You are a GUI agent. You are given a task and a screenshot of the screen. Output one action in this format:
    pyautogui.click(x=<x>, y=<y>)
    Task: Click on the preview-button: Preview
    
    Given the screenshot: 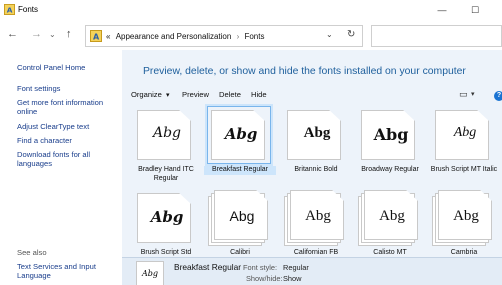 What is the action you would take?
    pyautogui.click(x=195, y=94)
    